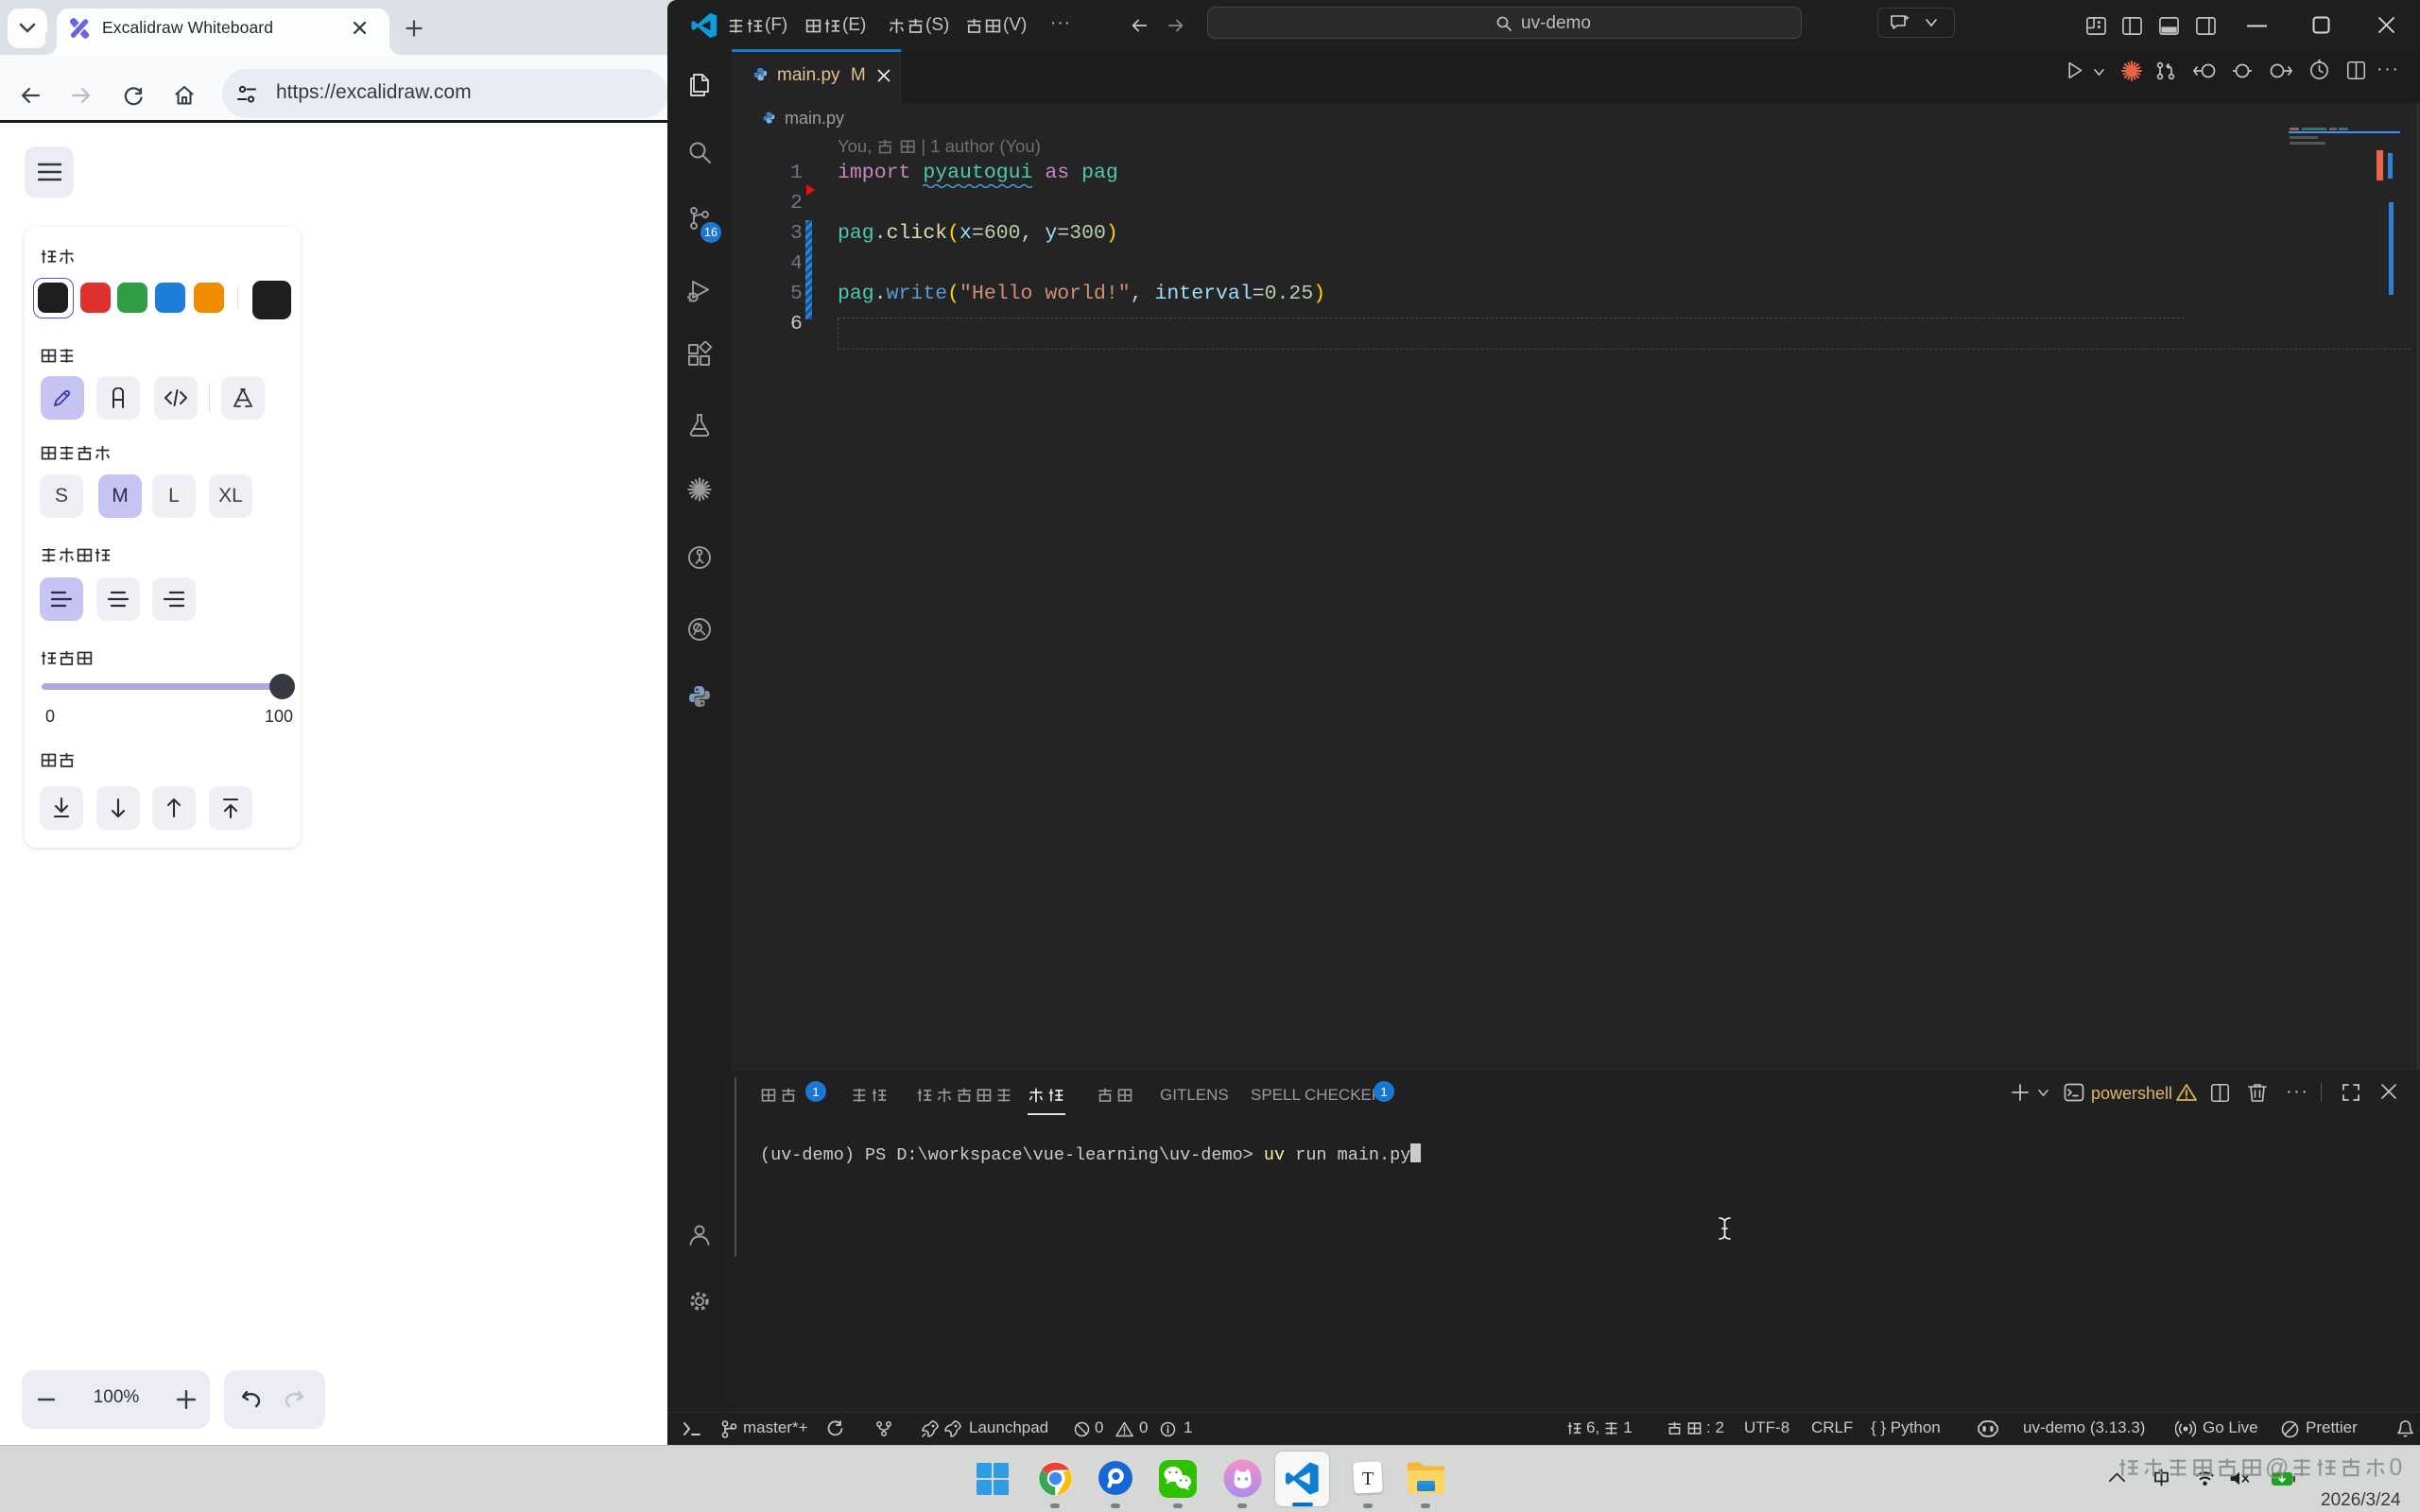  Describe the element at coordinates (1368, 1479) in the screenshot. I see `svg-text: T` at that location.